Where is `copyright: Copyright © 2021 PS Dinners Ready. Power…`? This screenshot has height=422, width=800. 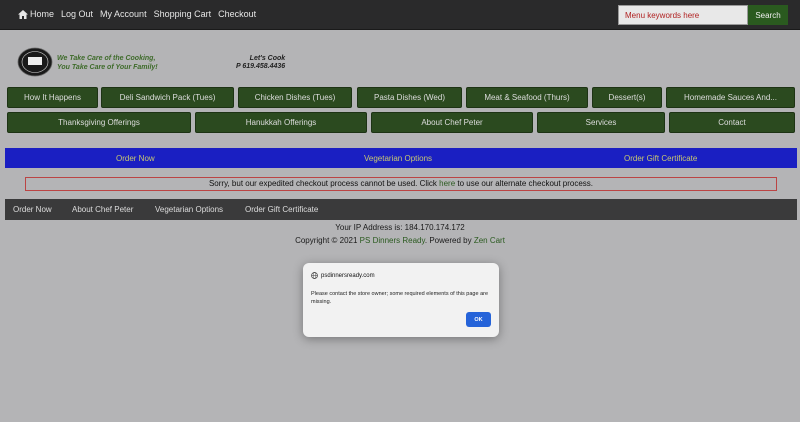
copyright: Copyright © 2021 PS Dinners Ready. Power… is located at coordinates (400, 240).